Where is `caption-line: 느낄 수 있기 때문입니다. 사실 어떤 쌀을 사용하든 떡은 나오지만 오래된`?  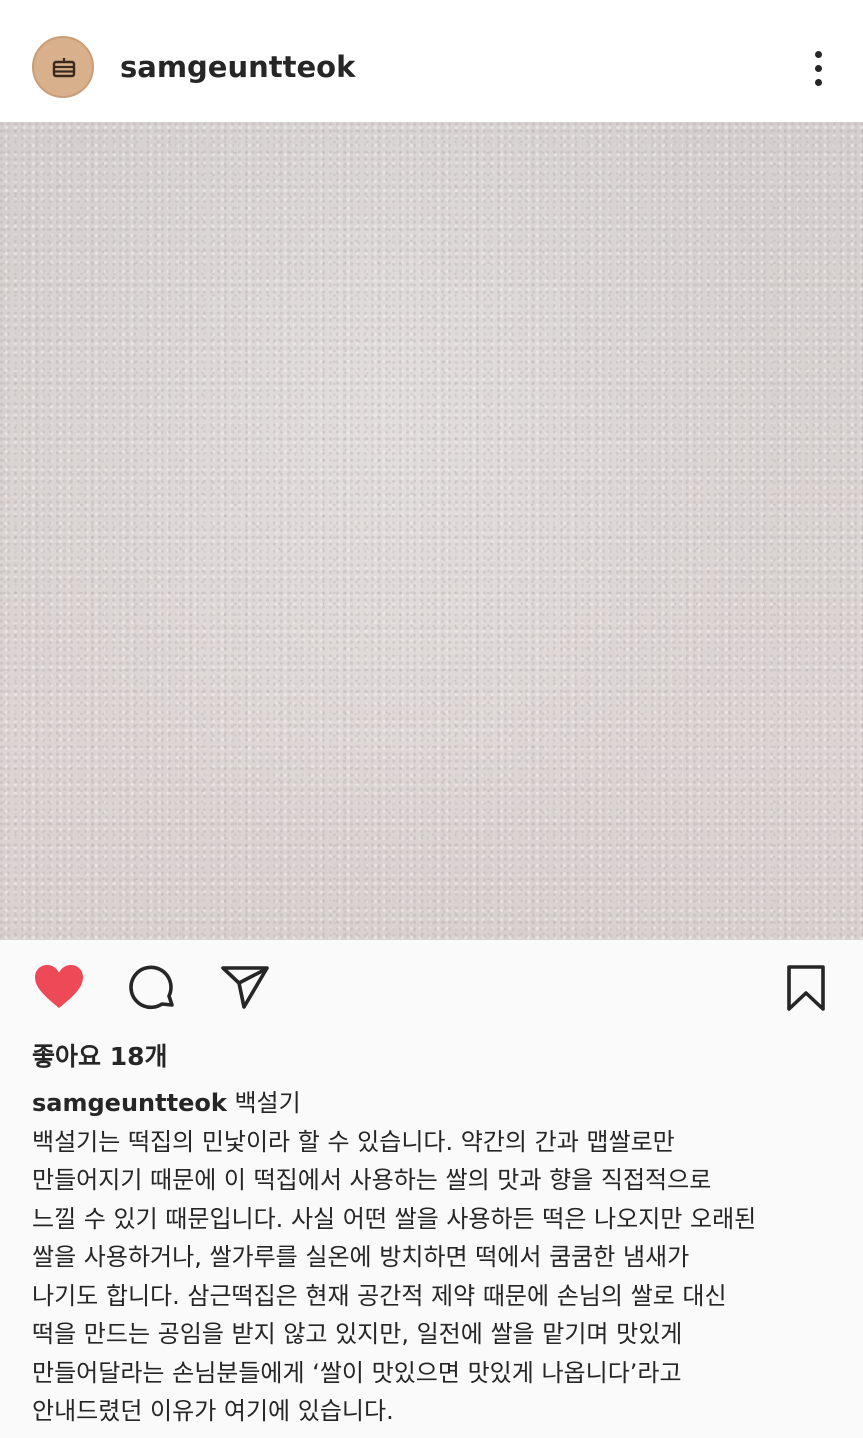 caption-line: 느낄 수 있기 때문입니다. 사실 어떤 쌀을 사용하든 떡은 나오지만 오래된 is located at coordinates (394, 1218).